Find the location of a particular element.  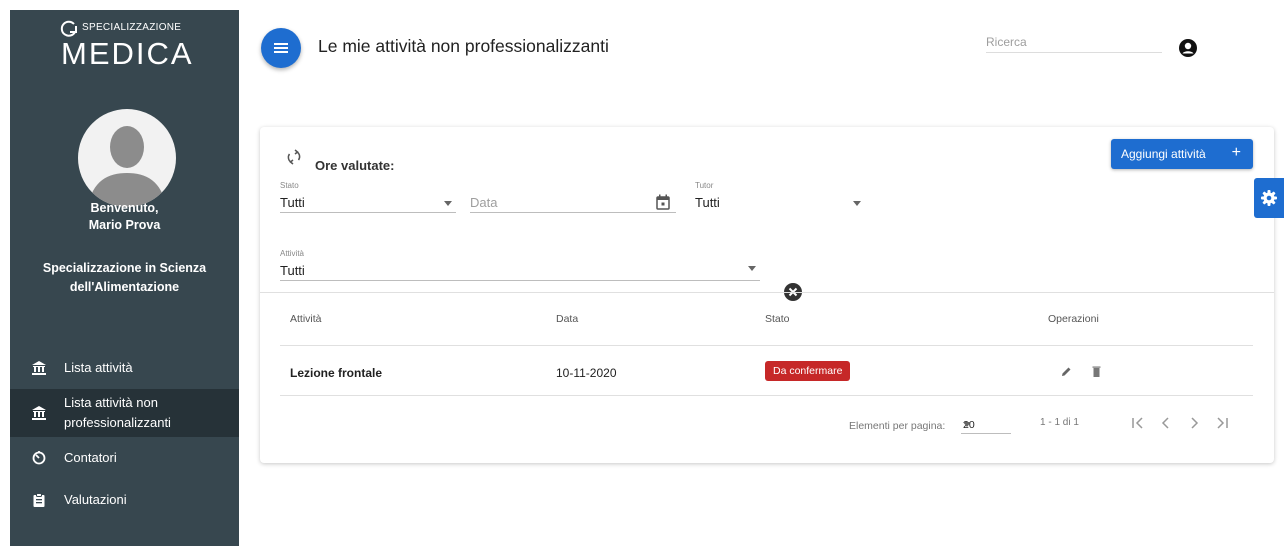

data-datepicker: Data is located at coordinates (573, 197).